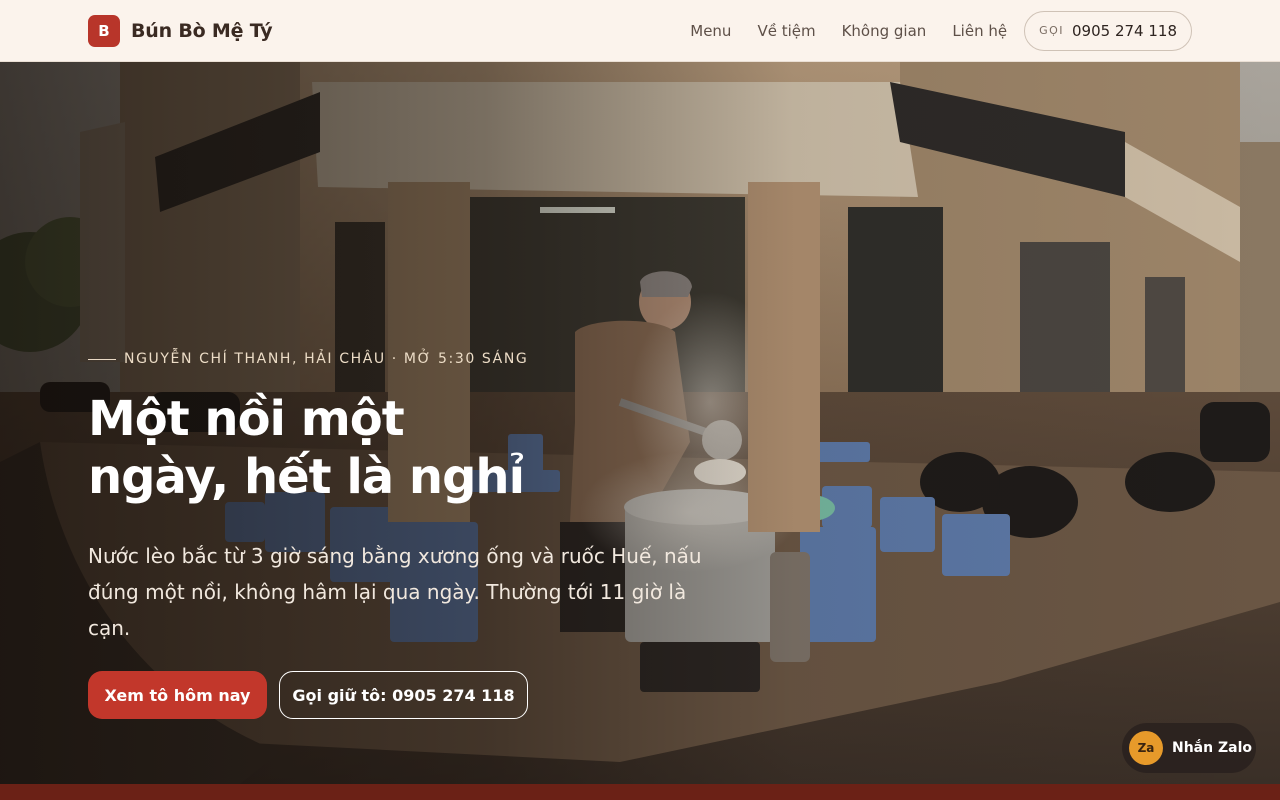  I want to click on headline-line-2: ngày, hết là nghỉ, so click(306, 477).